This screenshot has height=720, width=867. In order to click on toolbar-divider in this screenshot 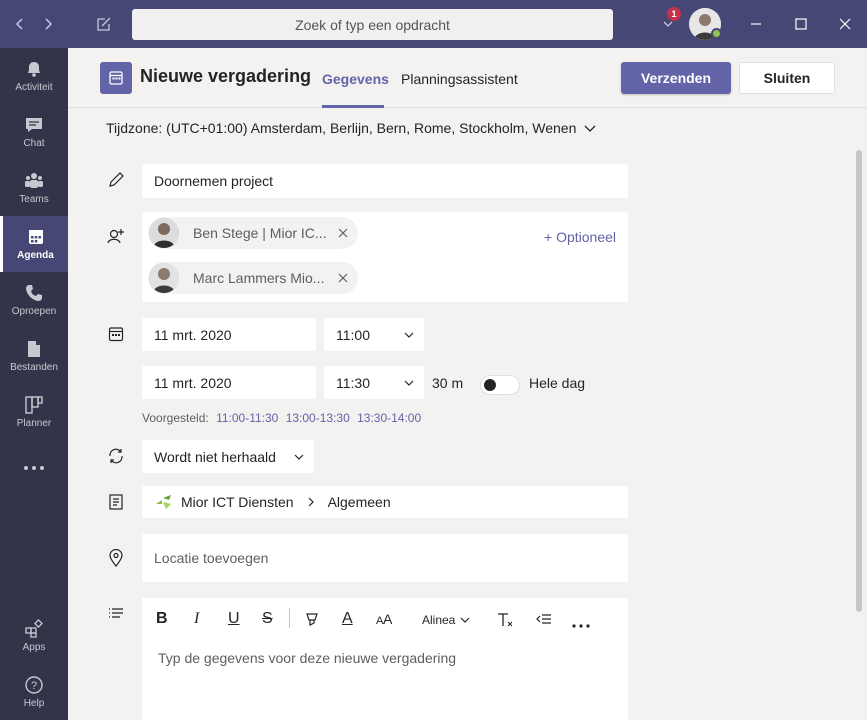, I will do `click(289, 618)`.